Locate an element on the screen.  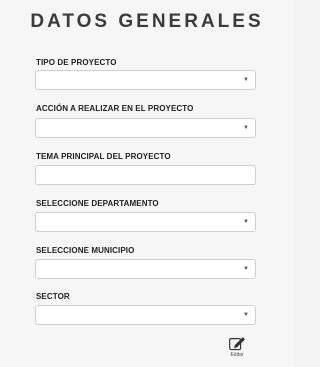
form-title: DATOS GENERALES is located at coordinates (147, 21).